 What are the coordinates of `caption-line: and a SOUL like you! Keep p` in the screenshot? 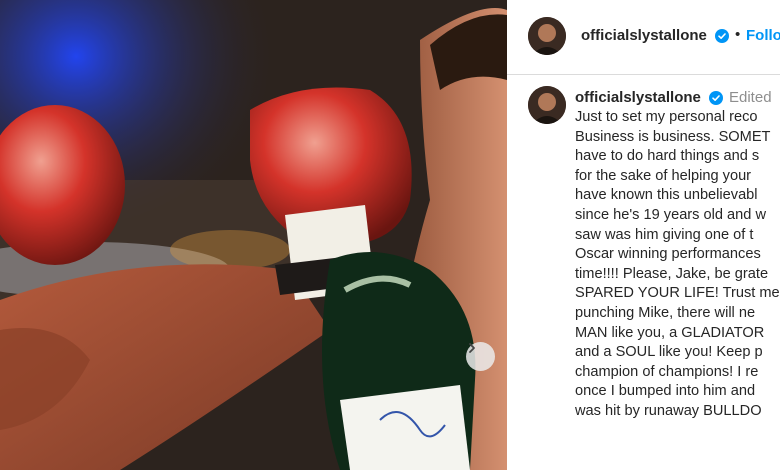 It's located at (669, 352).